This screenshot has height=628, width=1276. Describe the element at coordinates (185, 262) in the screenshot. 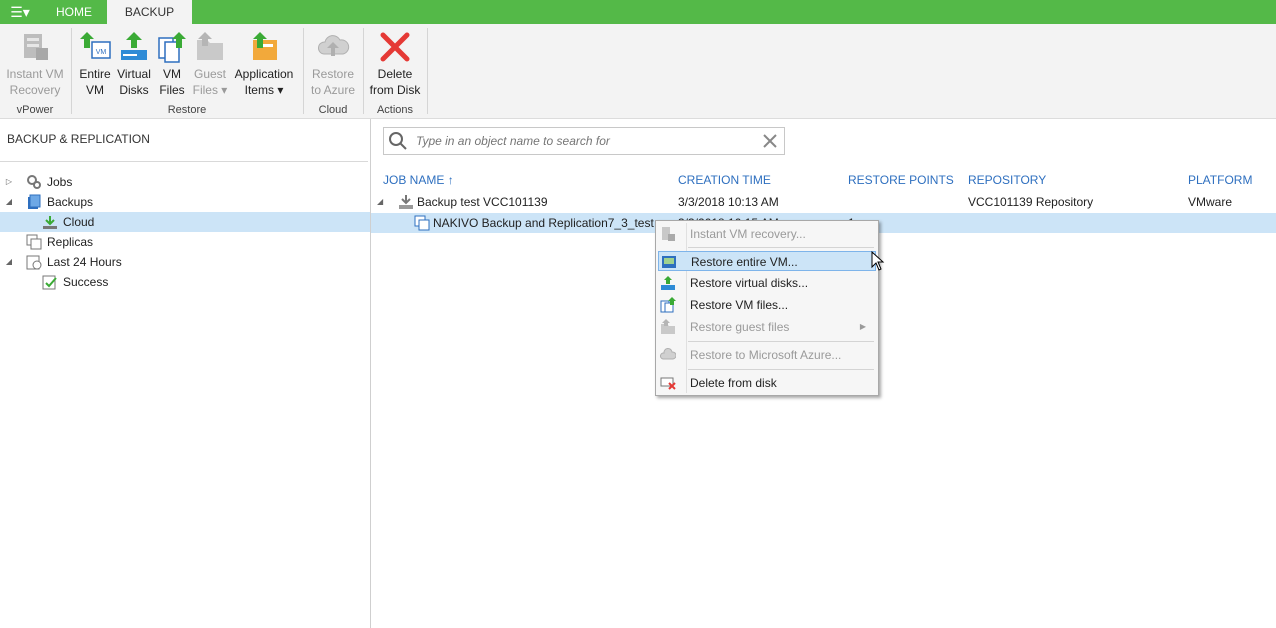

I see `tree-item-last-24-hours: ◢ Last 24 Hours` at that location.